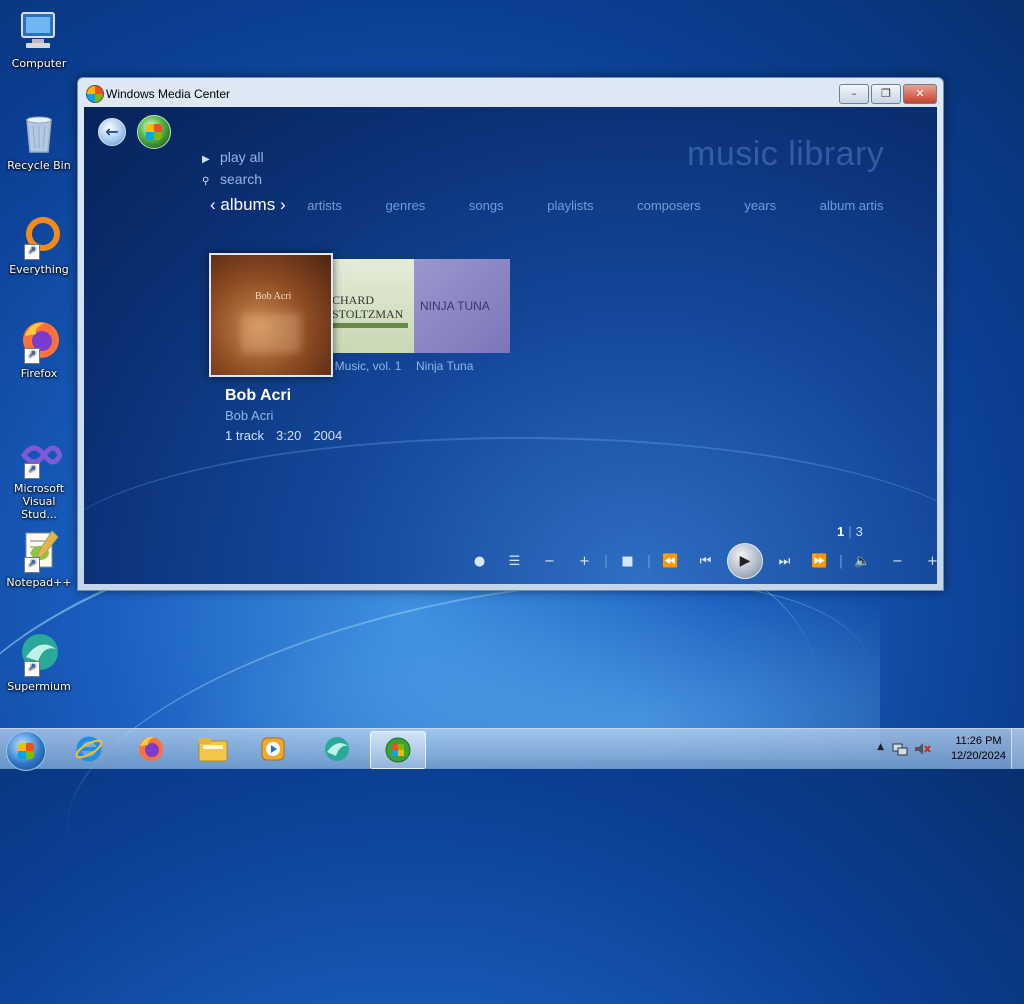  Describe the element at coordinates (705, 561) in the screenshot. I see `previous-button: ⏮` at that location.